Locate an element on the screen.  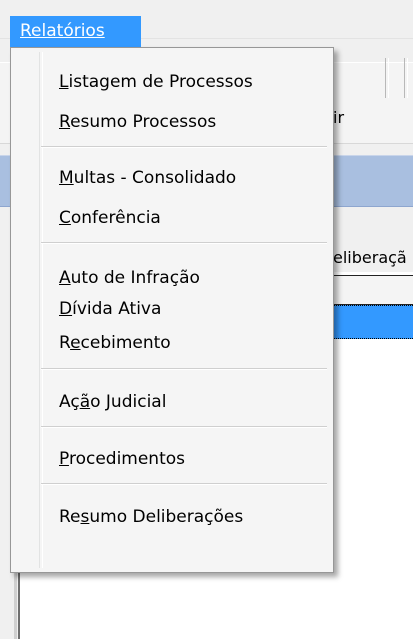
menu-item-acao-judicial: Ação Judicial is located at coordinates (112, 402).